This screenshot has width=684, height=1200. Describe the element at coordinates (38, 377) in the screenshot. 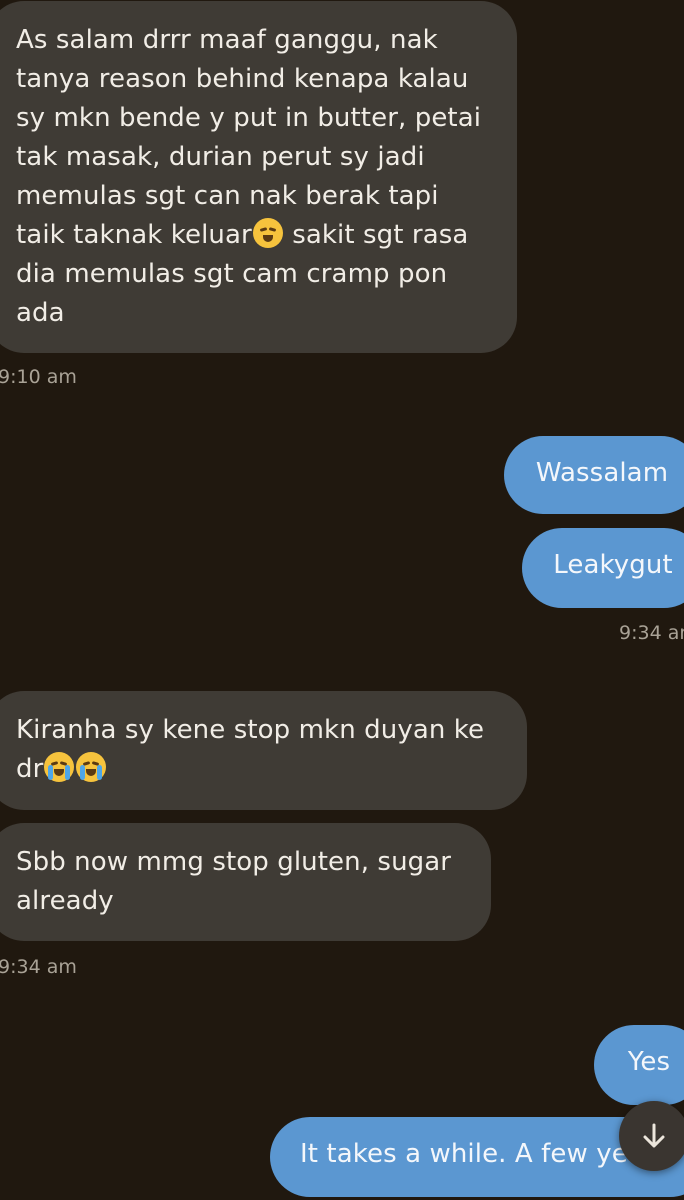

I see `message-timestamp: 9:10 am` at that location.